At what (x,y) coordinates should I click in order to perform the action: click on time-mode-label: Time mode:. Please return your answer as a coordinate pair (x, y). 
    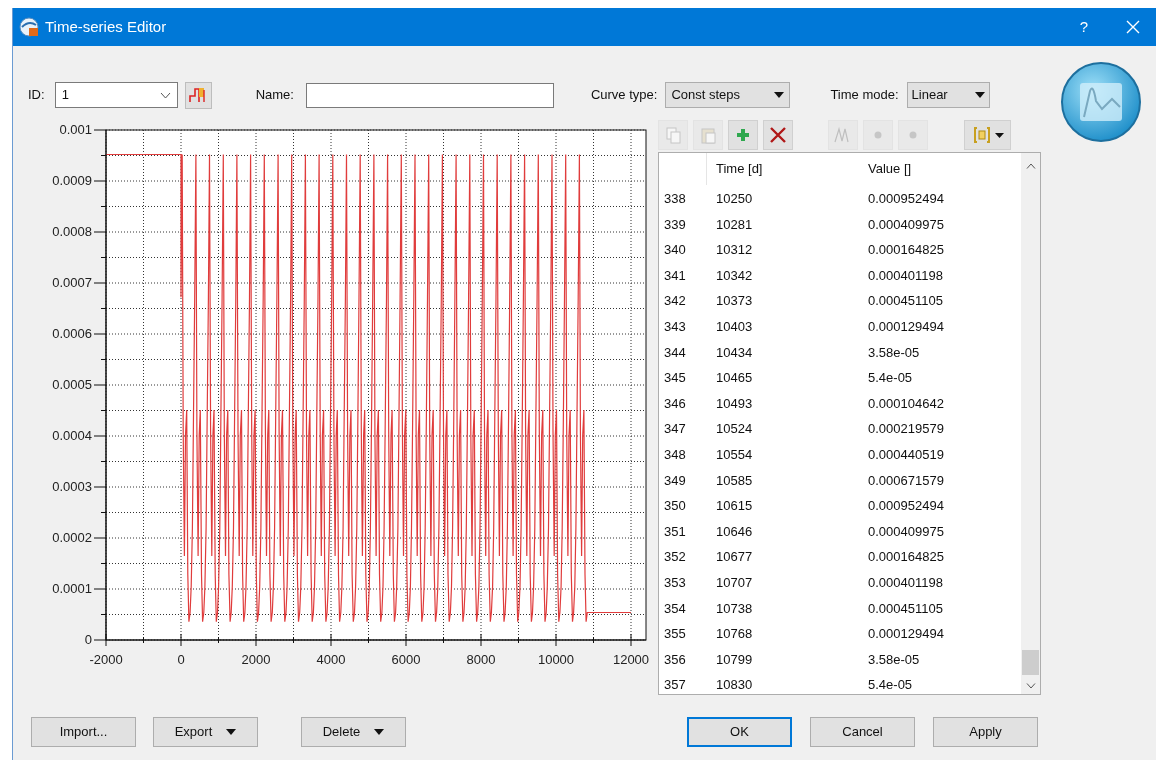
    Looking at the image, I should click on (864, 95).